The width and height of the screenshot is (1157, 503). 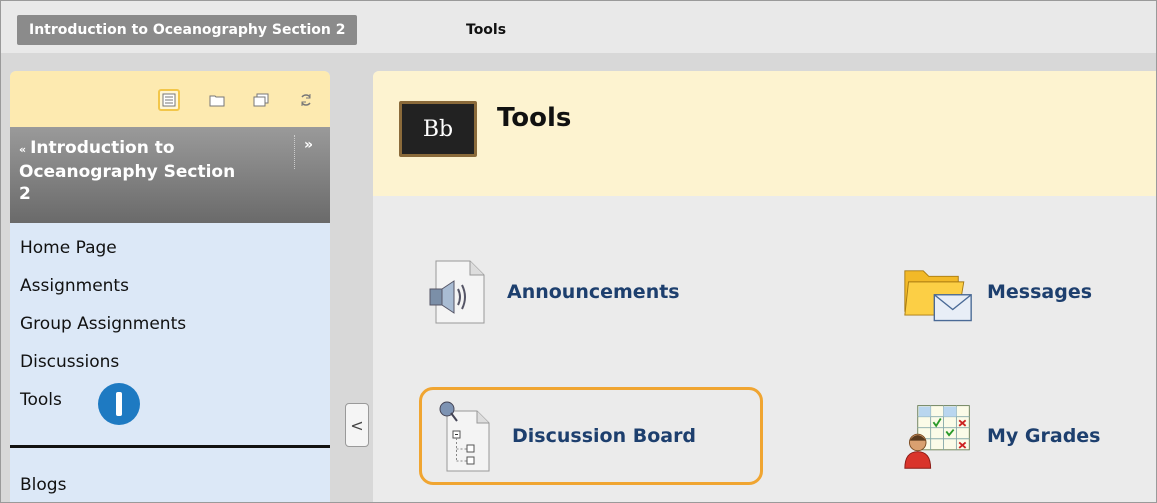 I want to click on sidebar-item-label: Blogs, so click(x=43, y=485).